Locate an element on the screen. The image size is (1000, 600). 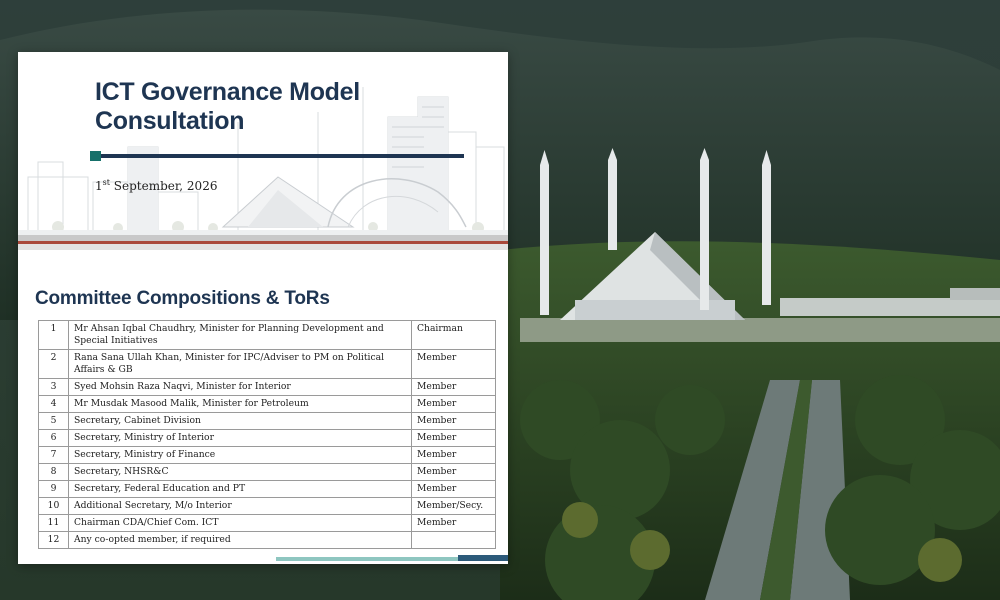
member-name: Secretary, Cabinet Division is located at coordinates (240, 421).